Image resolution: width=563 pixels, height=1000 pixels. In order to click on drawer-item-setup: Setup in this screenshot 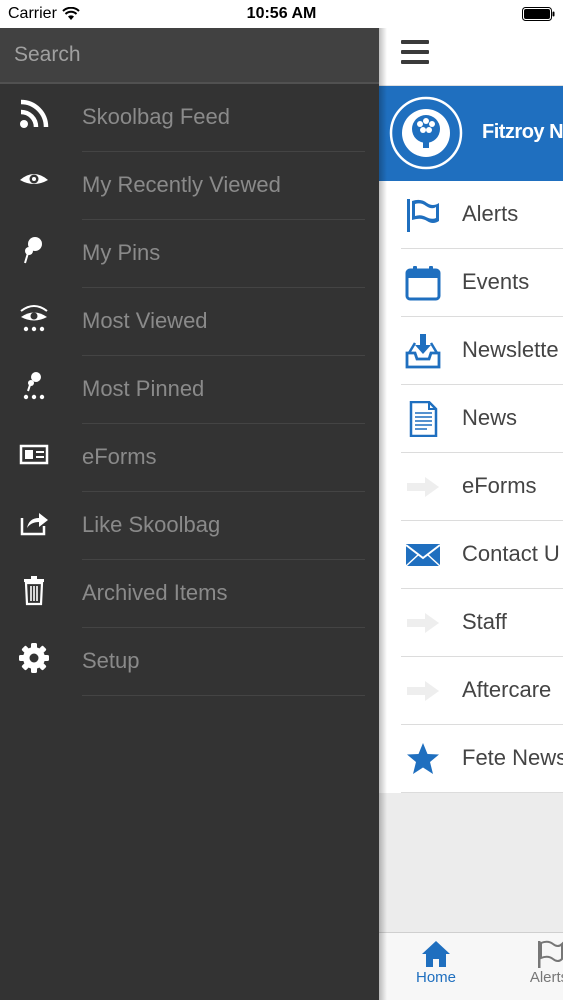, I will do `click(189, 662)`.